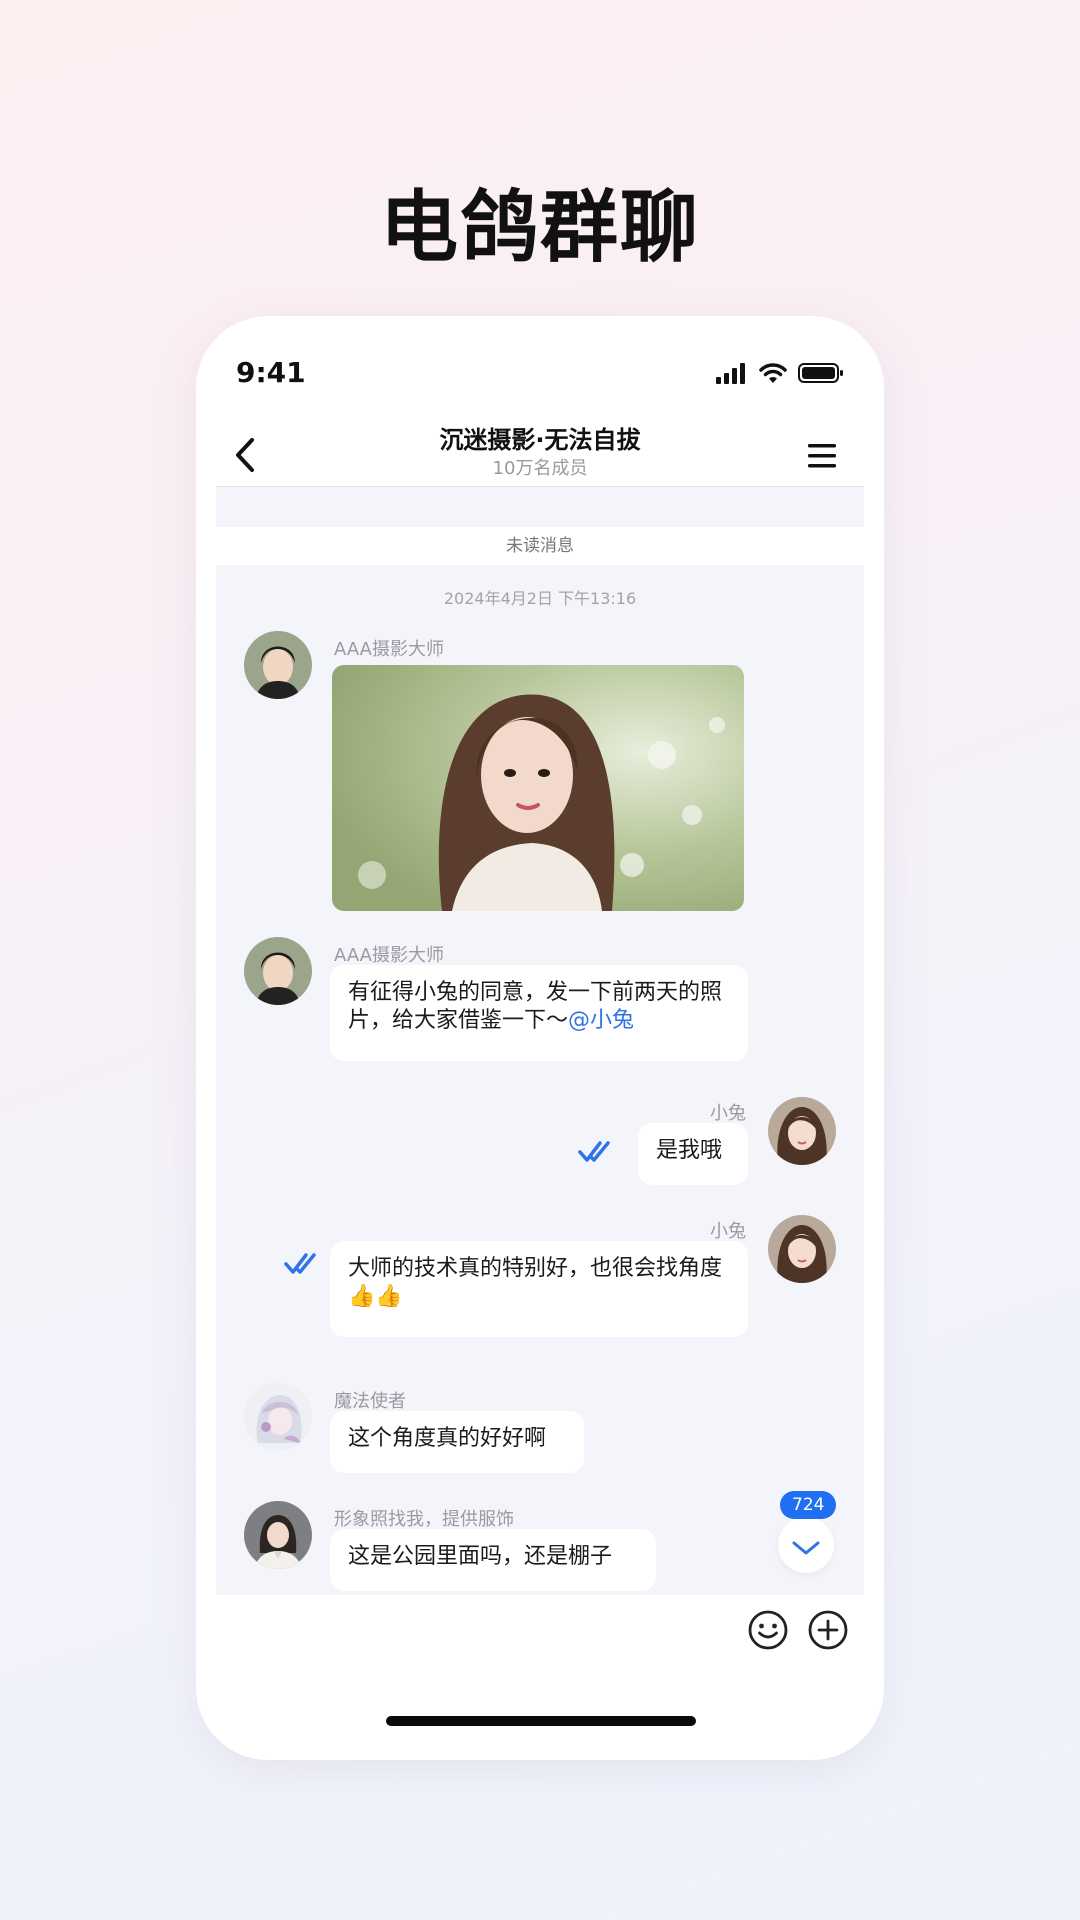  What do you see at coordinates (480, 1556) in the screenshot?
I see `message-text: 这是公园里面吗，还是棚子` at bounding box center [480, 1556].